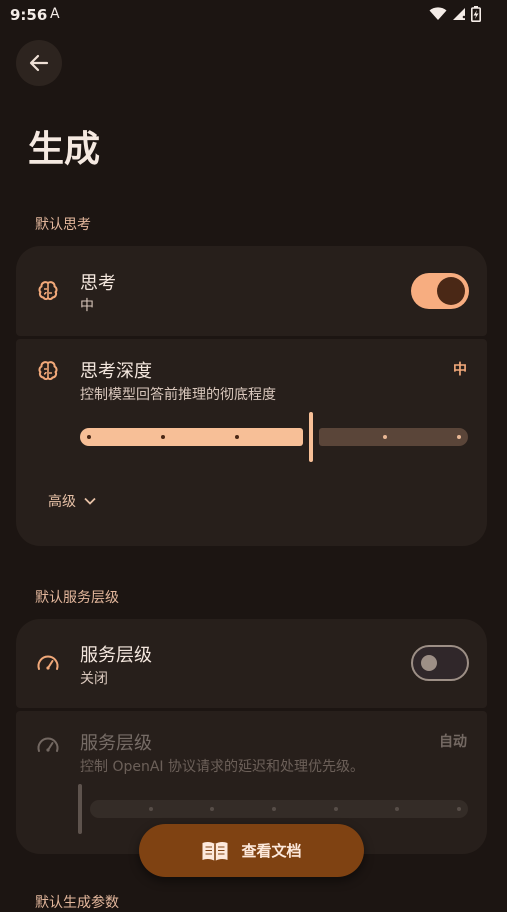 The image size is (507, 912). Describe the element at coordinates (55, 14) in the screenshot. I see `notification-icon: A` at that location.